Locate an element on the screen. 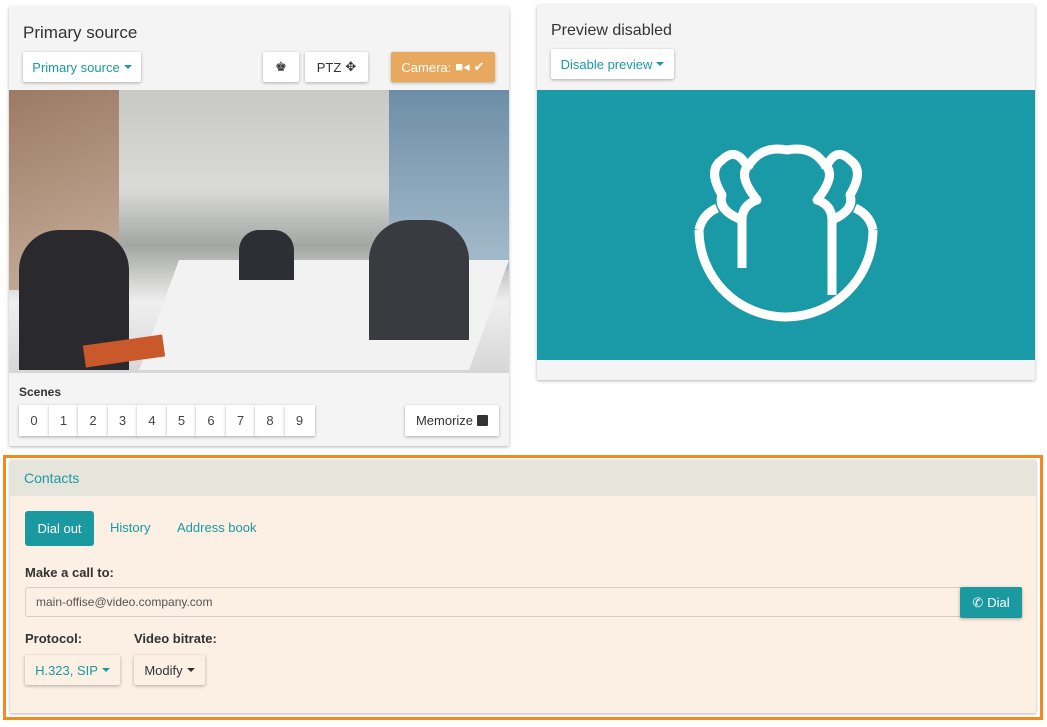 The height and width of the screenshot is (727, 1047). memorize-button: Memorize is located at coordinates (452, 420).